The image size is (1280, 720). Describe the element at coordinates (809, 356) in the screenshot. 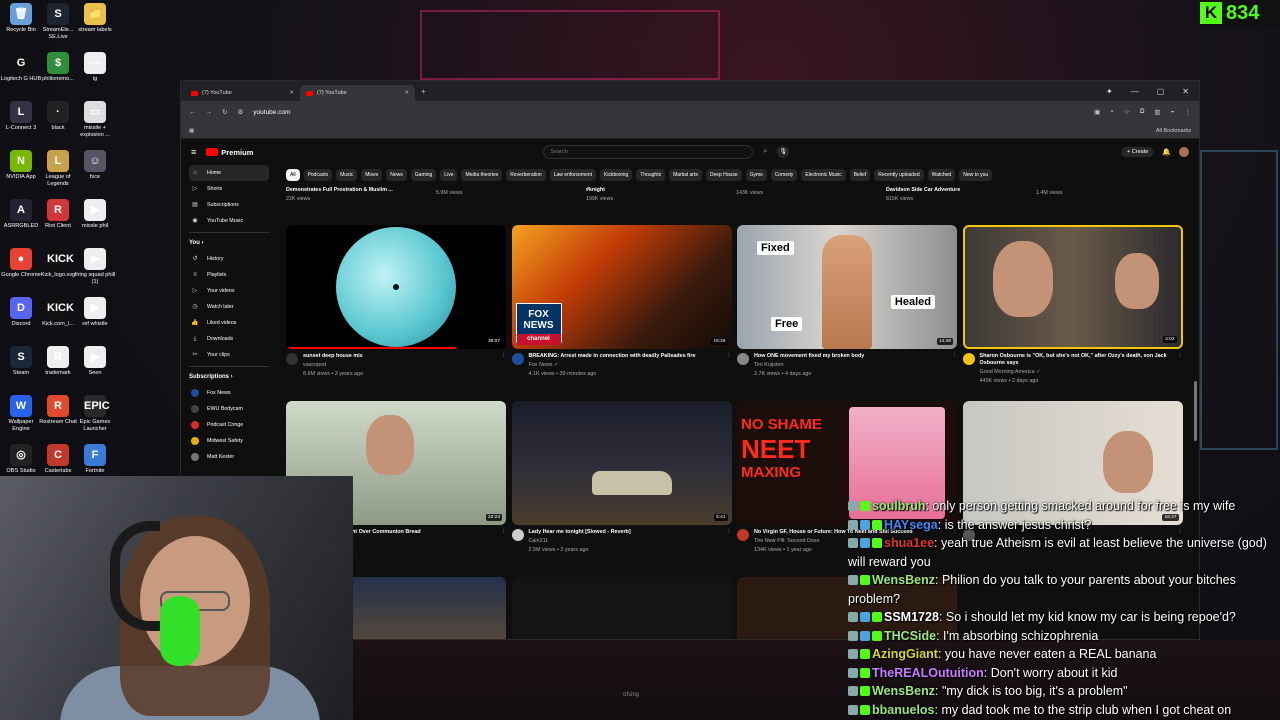

I see `video-title: How ONE movement fixed my broken body` at that location.